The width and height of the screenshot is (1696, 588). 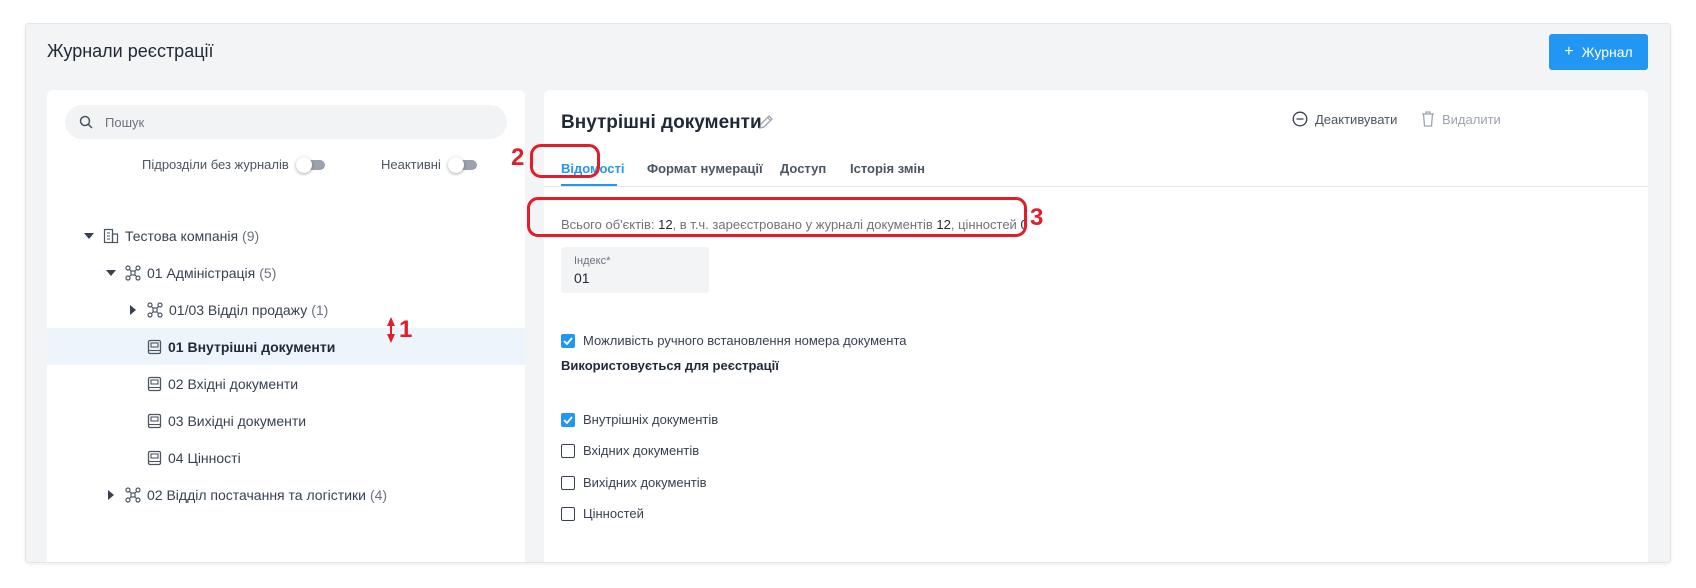 I want to click on tree-count: (1), so click(x=320, y=309).